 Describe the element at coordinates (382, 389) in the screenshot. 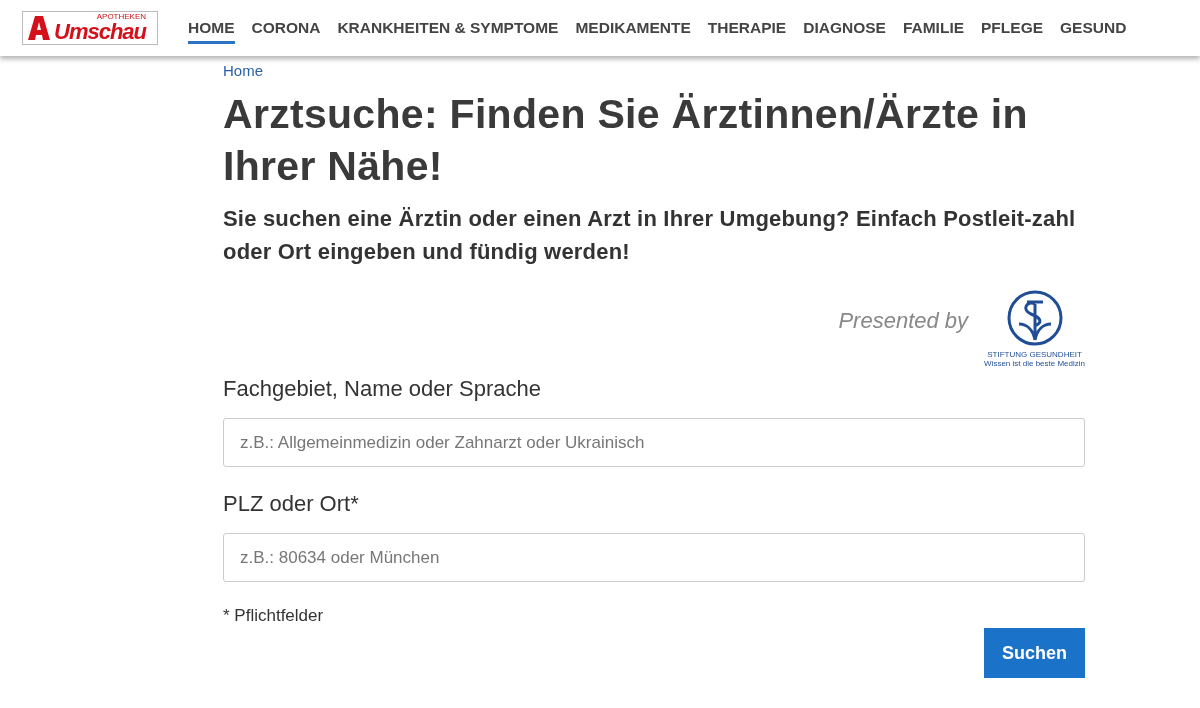

I see `field-label: Fachgebiet, Name oder Sprache` at that location.